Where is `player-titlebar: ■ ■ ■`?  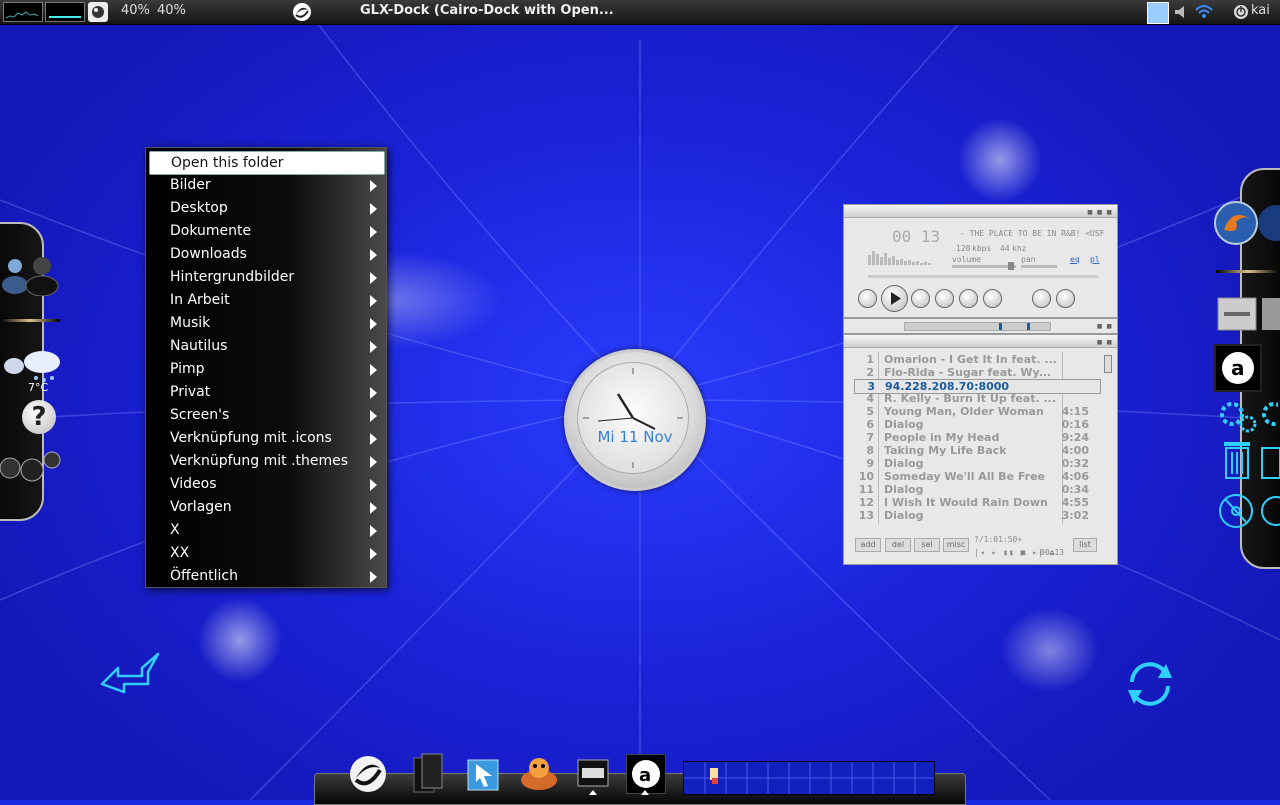
player-titlebar: ■ ■ ■ is located at coordinates (980, 211).